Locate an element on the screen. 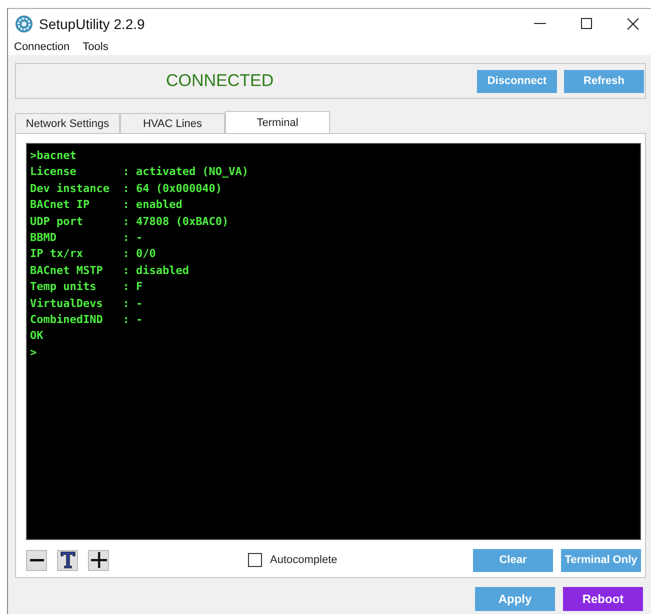  terminal-line: > is located at coordinates (34, 352).